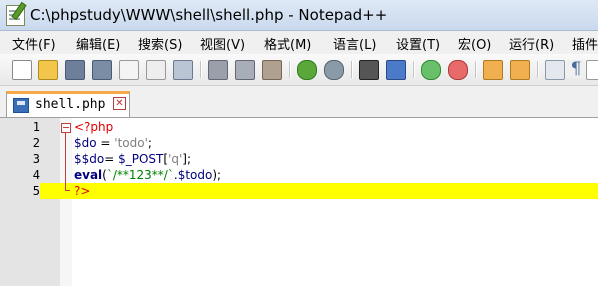 This screenshot has height=286, width=598. What do you see at coordinates (48, 70) in the screenshot?
I see `open-file-icon` at bounding box center [48, 70].